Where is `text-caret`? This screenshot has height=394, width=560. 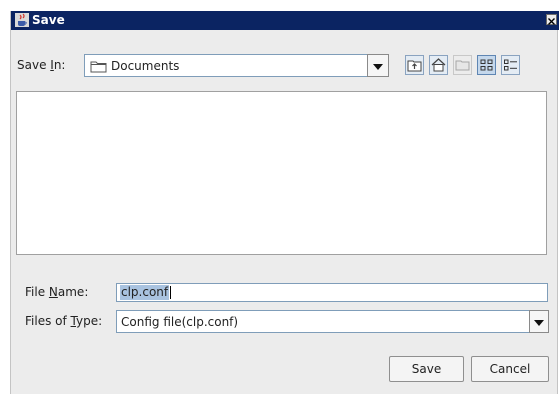
text-caret is located at coordinates (170, 292).